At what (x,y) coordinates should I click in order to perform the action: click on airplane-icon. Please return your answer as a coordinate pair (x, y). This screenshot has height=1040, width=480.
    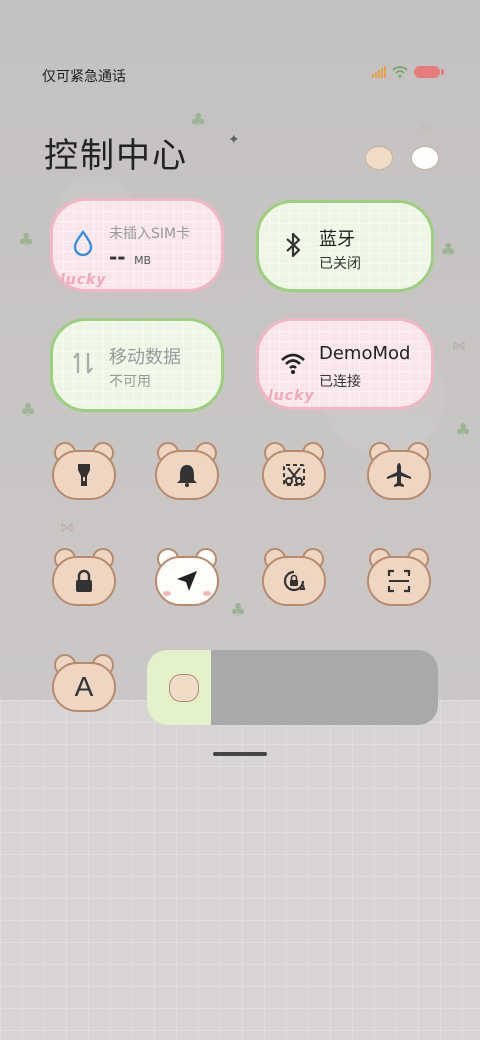
    Looking at the image, I should click on (399, 475).